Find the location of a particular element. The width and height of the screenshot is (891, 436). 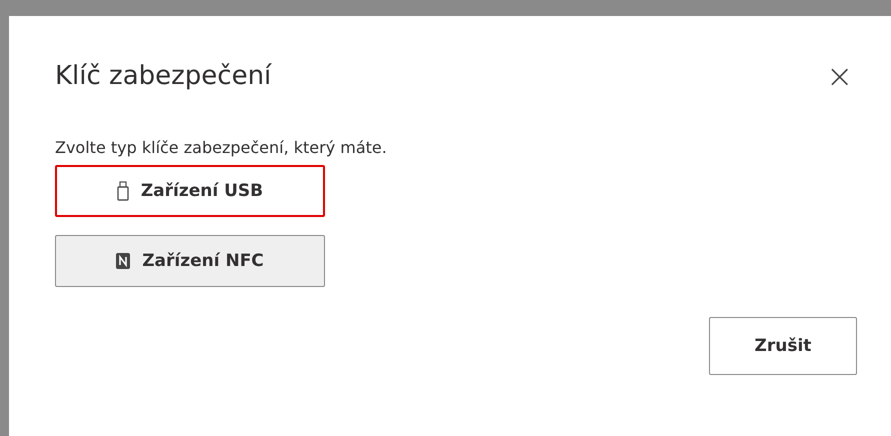

nfc-icon is located at coordinates (123, 261).